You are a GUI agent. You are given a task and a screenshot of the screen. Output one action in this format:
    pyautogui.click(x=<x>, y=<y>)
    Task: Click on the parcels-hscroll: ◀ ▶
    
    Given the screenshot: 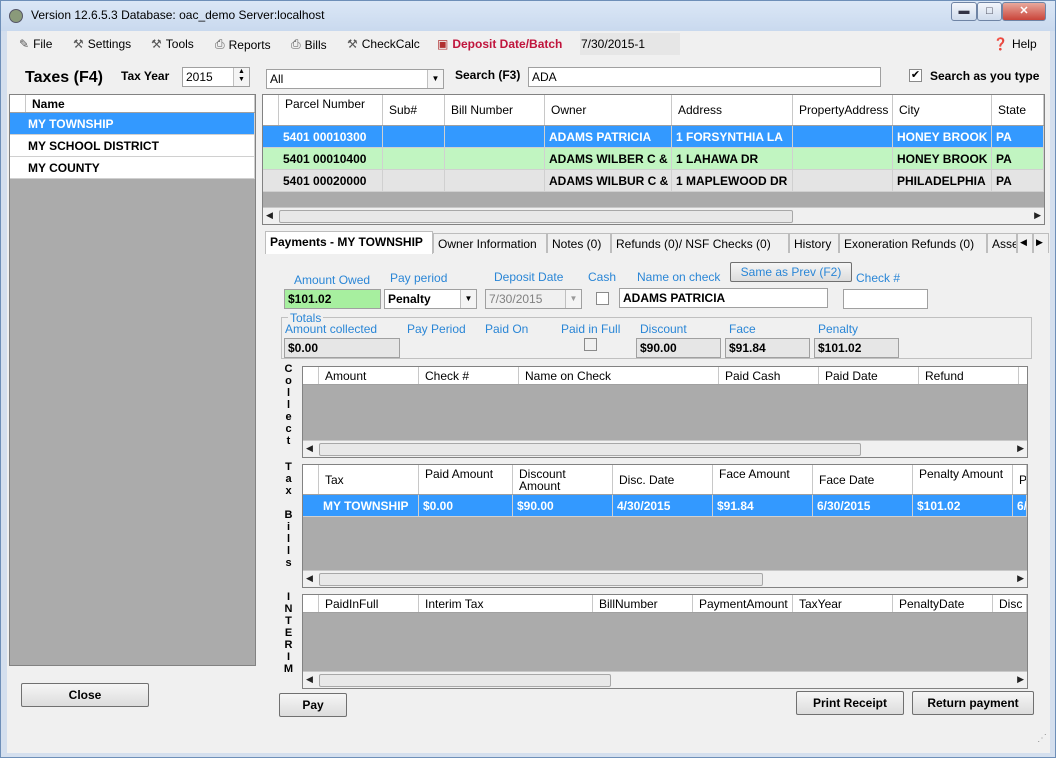 What is the action you would take?
    pyautogui.click(x=653, y=215)
    